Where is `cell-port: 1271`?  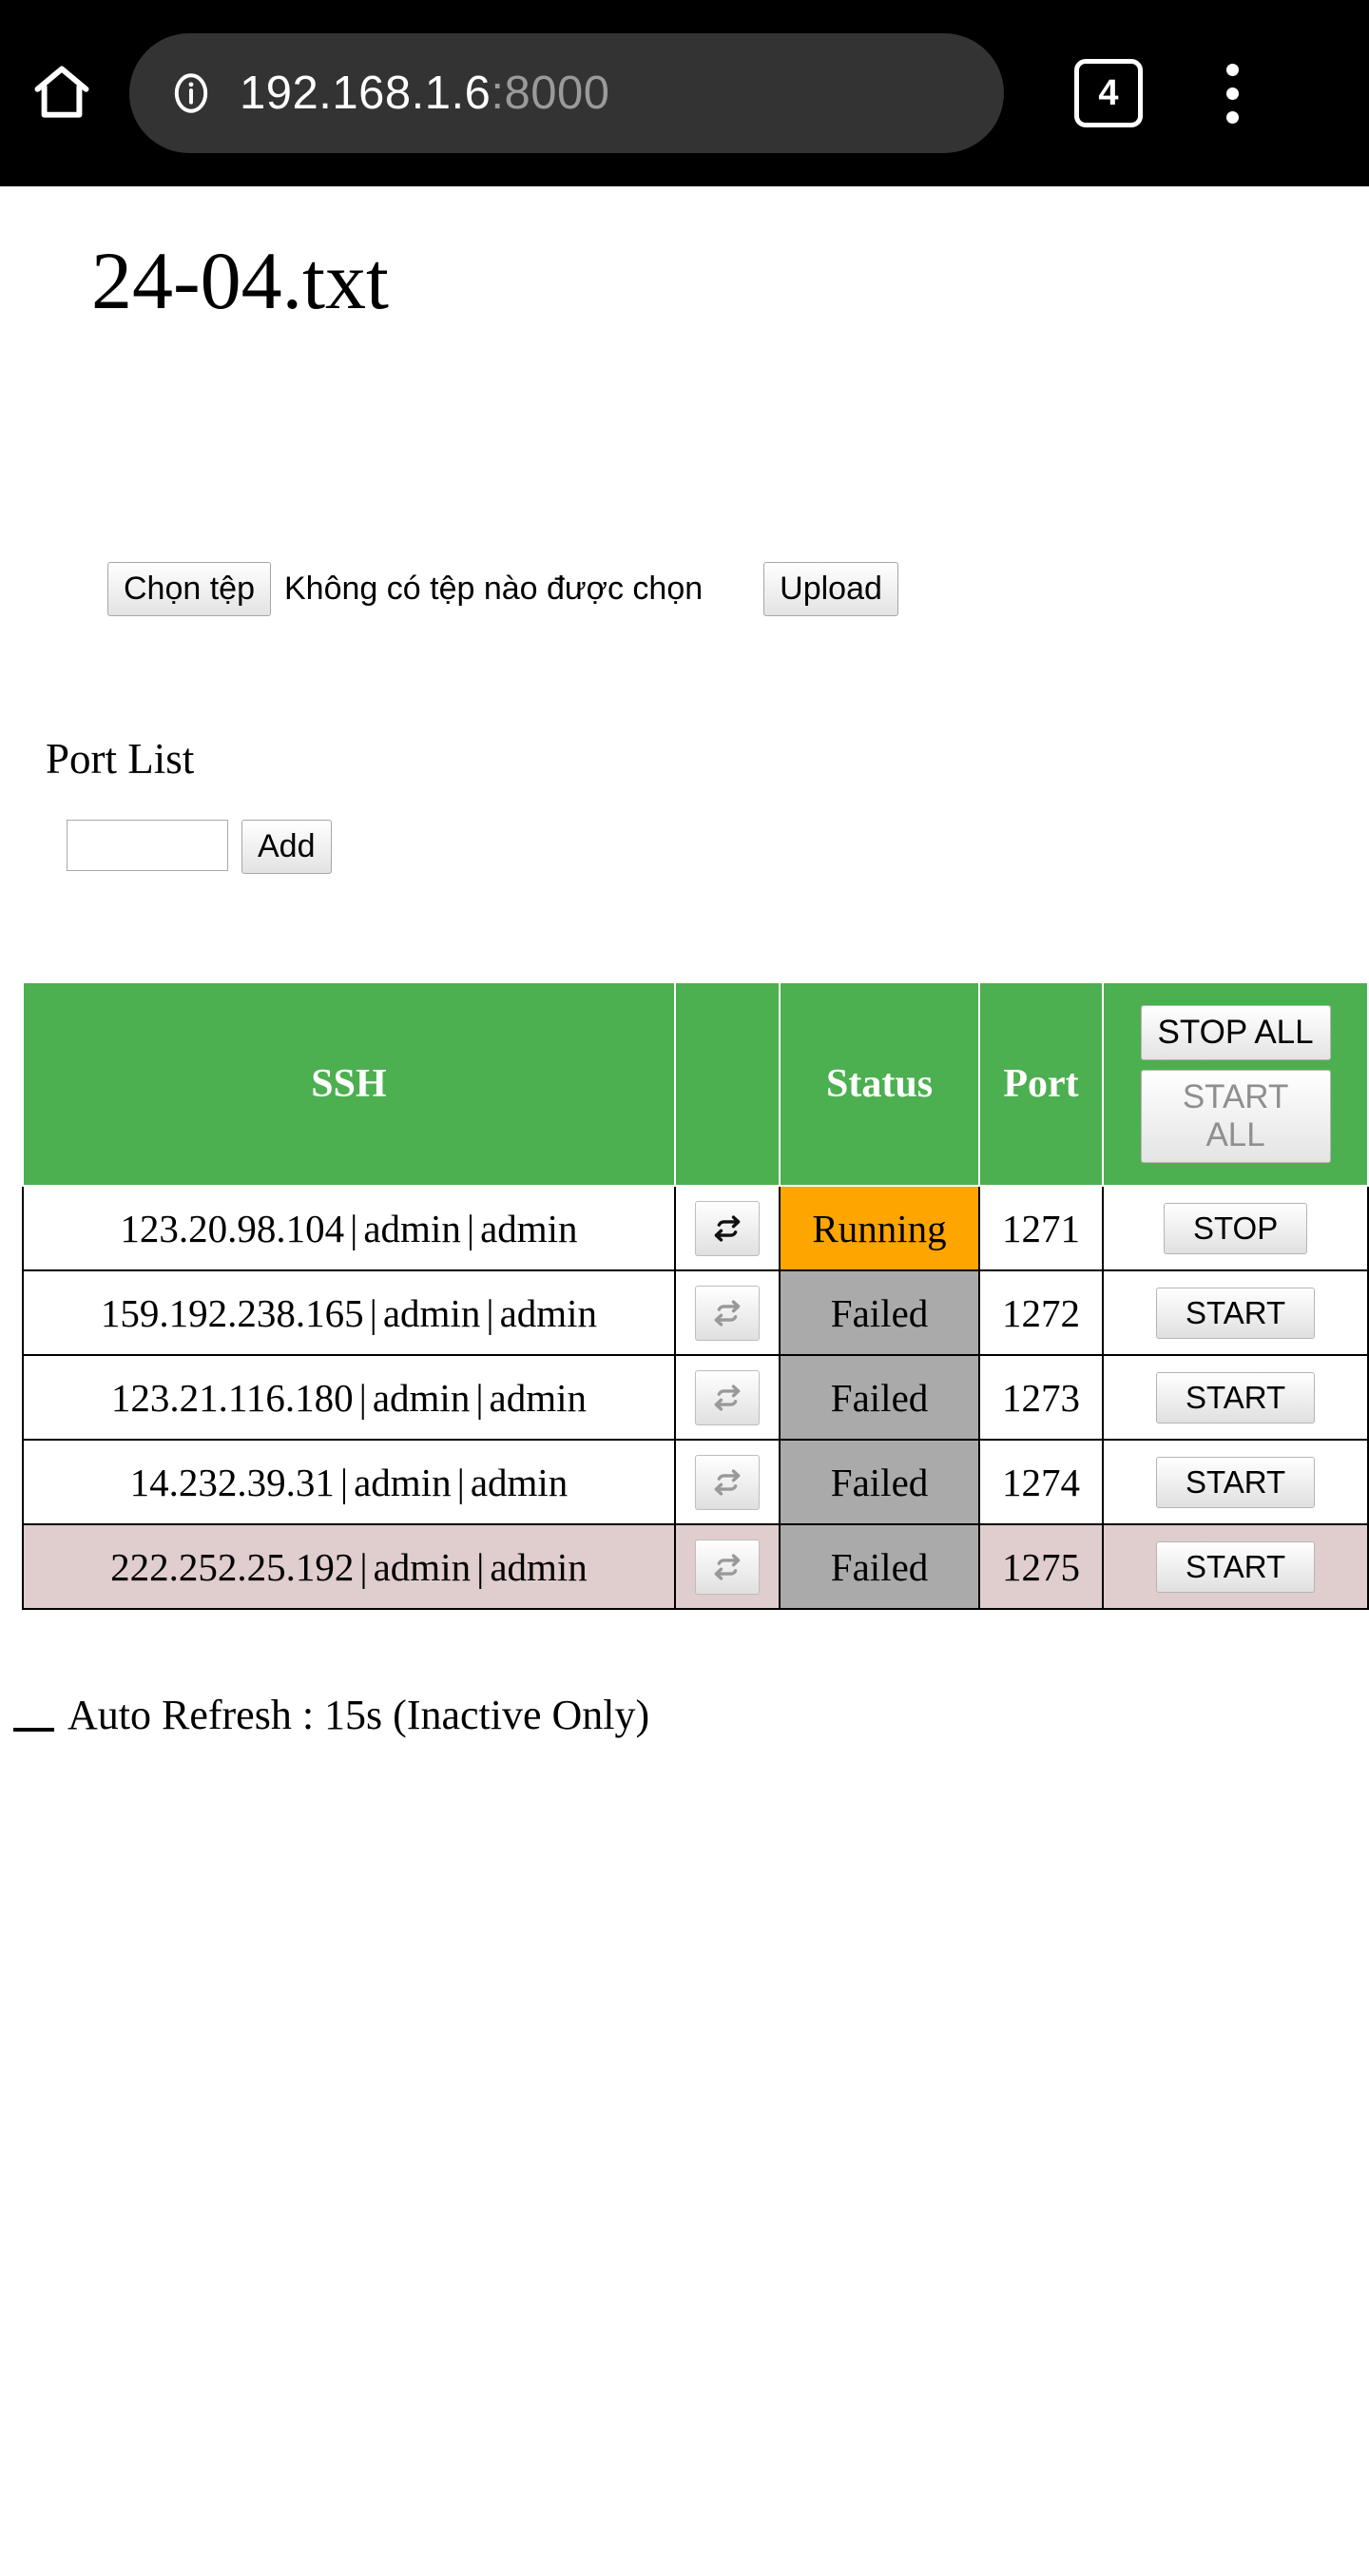
cell-port: 1271 is located at coordinates (1041, 1228).